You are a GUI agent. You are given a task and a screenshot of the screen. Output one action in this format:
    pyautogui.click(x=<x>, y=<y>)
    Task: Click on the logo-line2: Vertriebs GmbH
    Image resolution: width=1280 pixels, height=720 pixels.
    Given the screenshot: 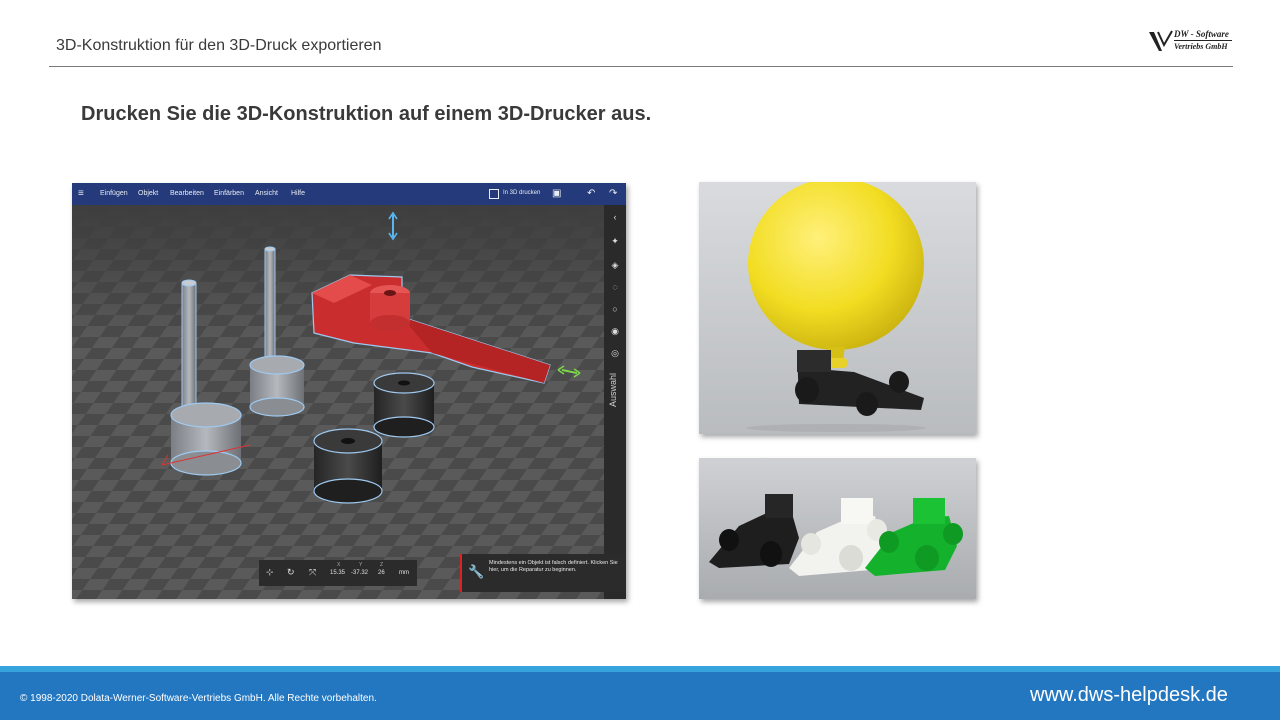 What is the action you would take?
    pyautogui.click(x=1201, y=46)
    